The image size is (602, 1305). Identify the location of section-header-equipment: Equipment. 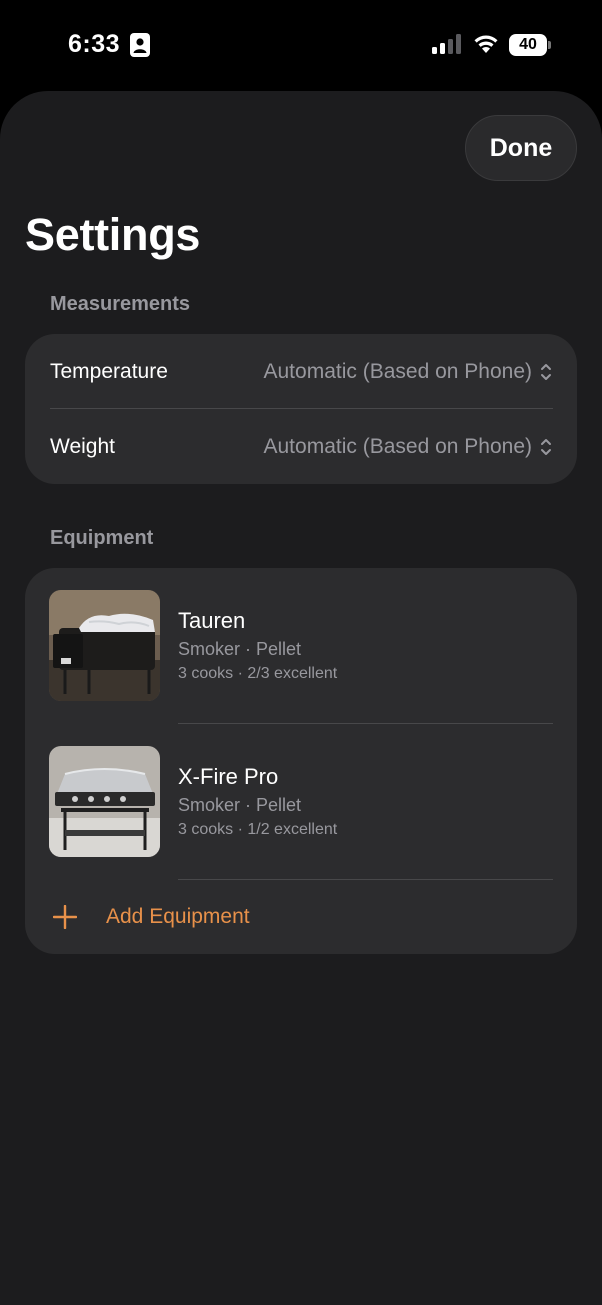
(102, 538).